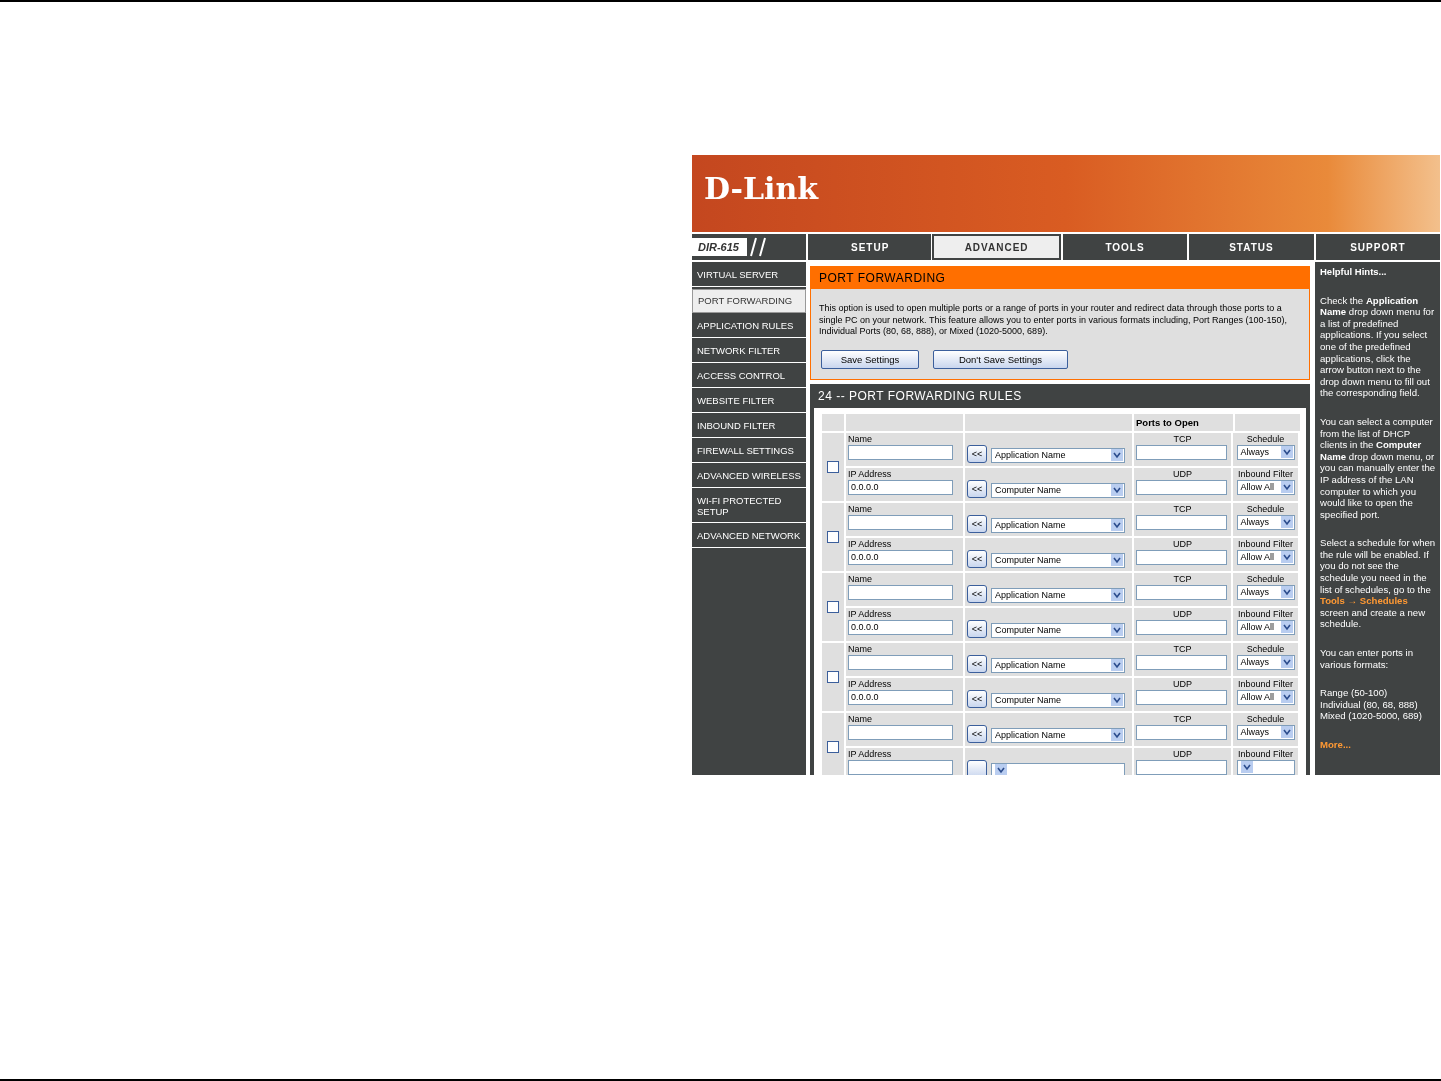  I want to click on schedules-link: Tools → Schedules, so click(1364, 601).